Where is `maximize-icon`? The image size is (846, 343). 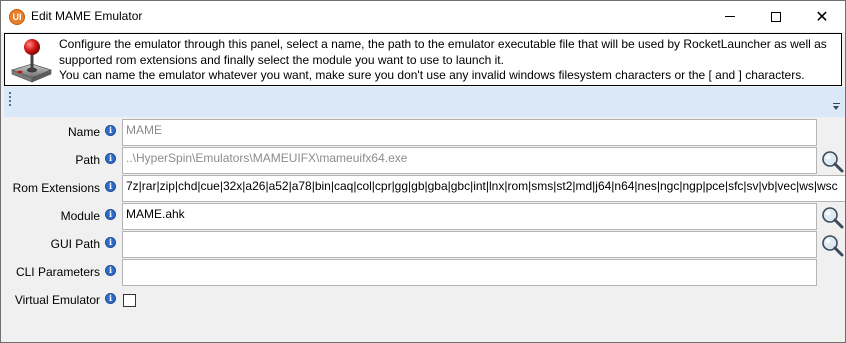
maximize-icon is located at coordinates (776, 16).